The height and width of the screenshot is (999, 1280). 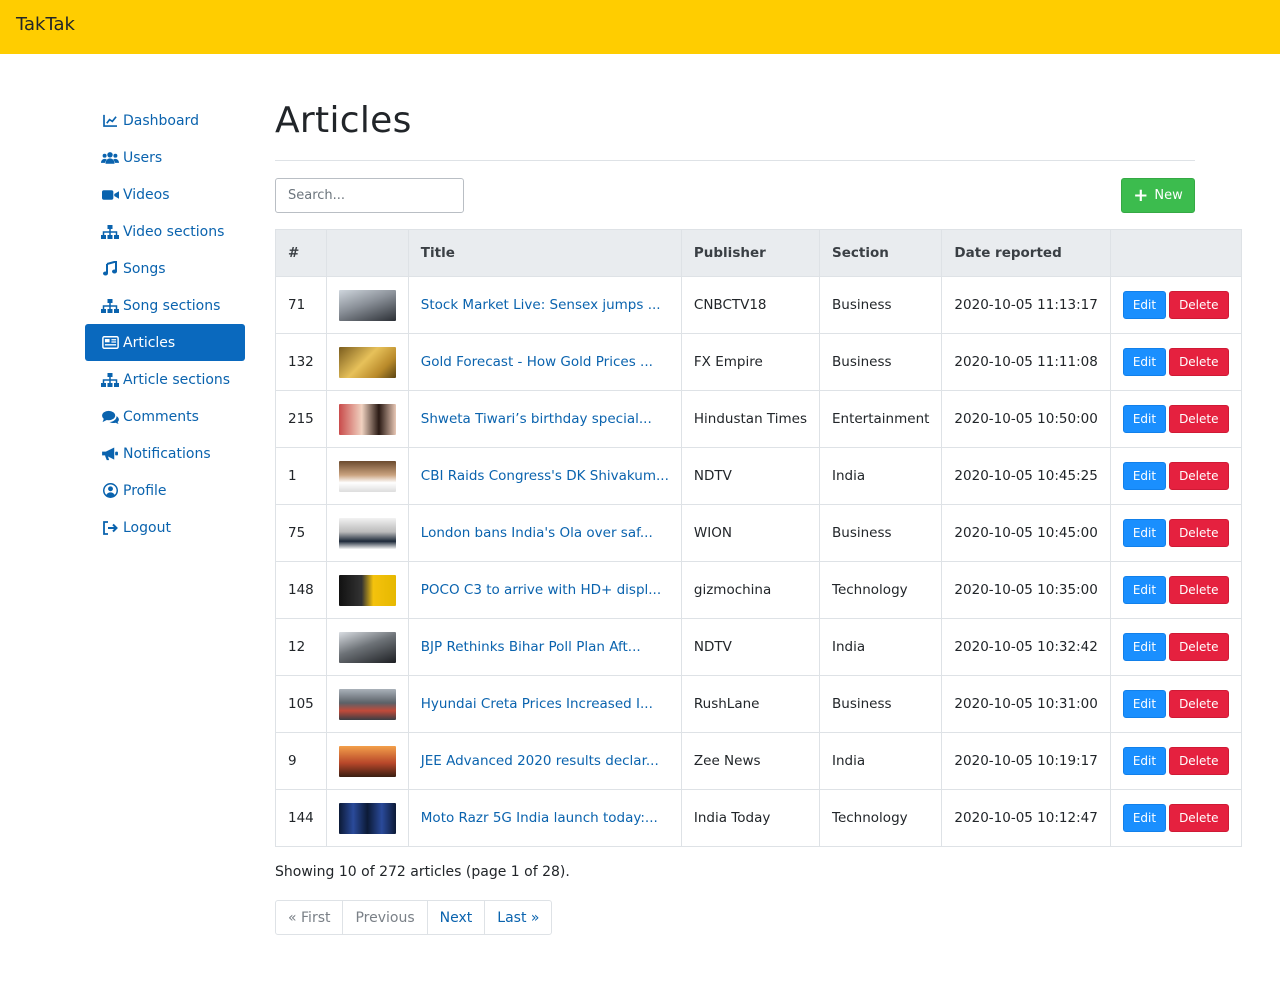 What do you see at coordinates (1026, 533) in the screenshot?
I see `cell-date: 2020-10-05 10:45:00` at bounding box center [1026, 533].